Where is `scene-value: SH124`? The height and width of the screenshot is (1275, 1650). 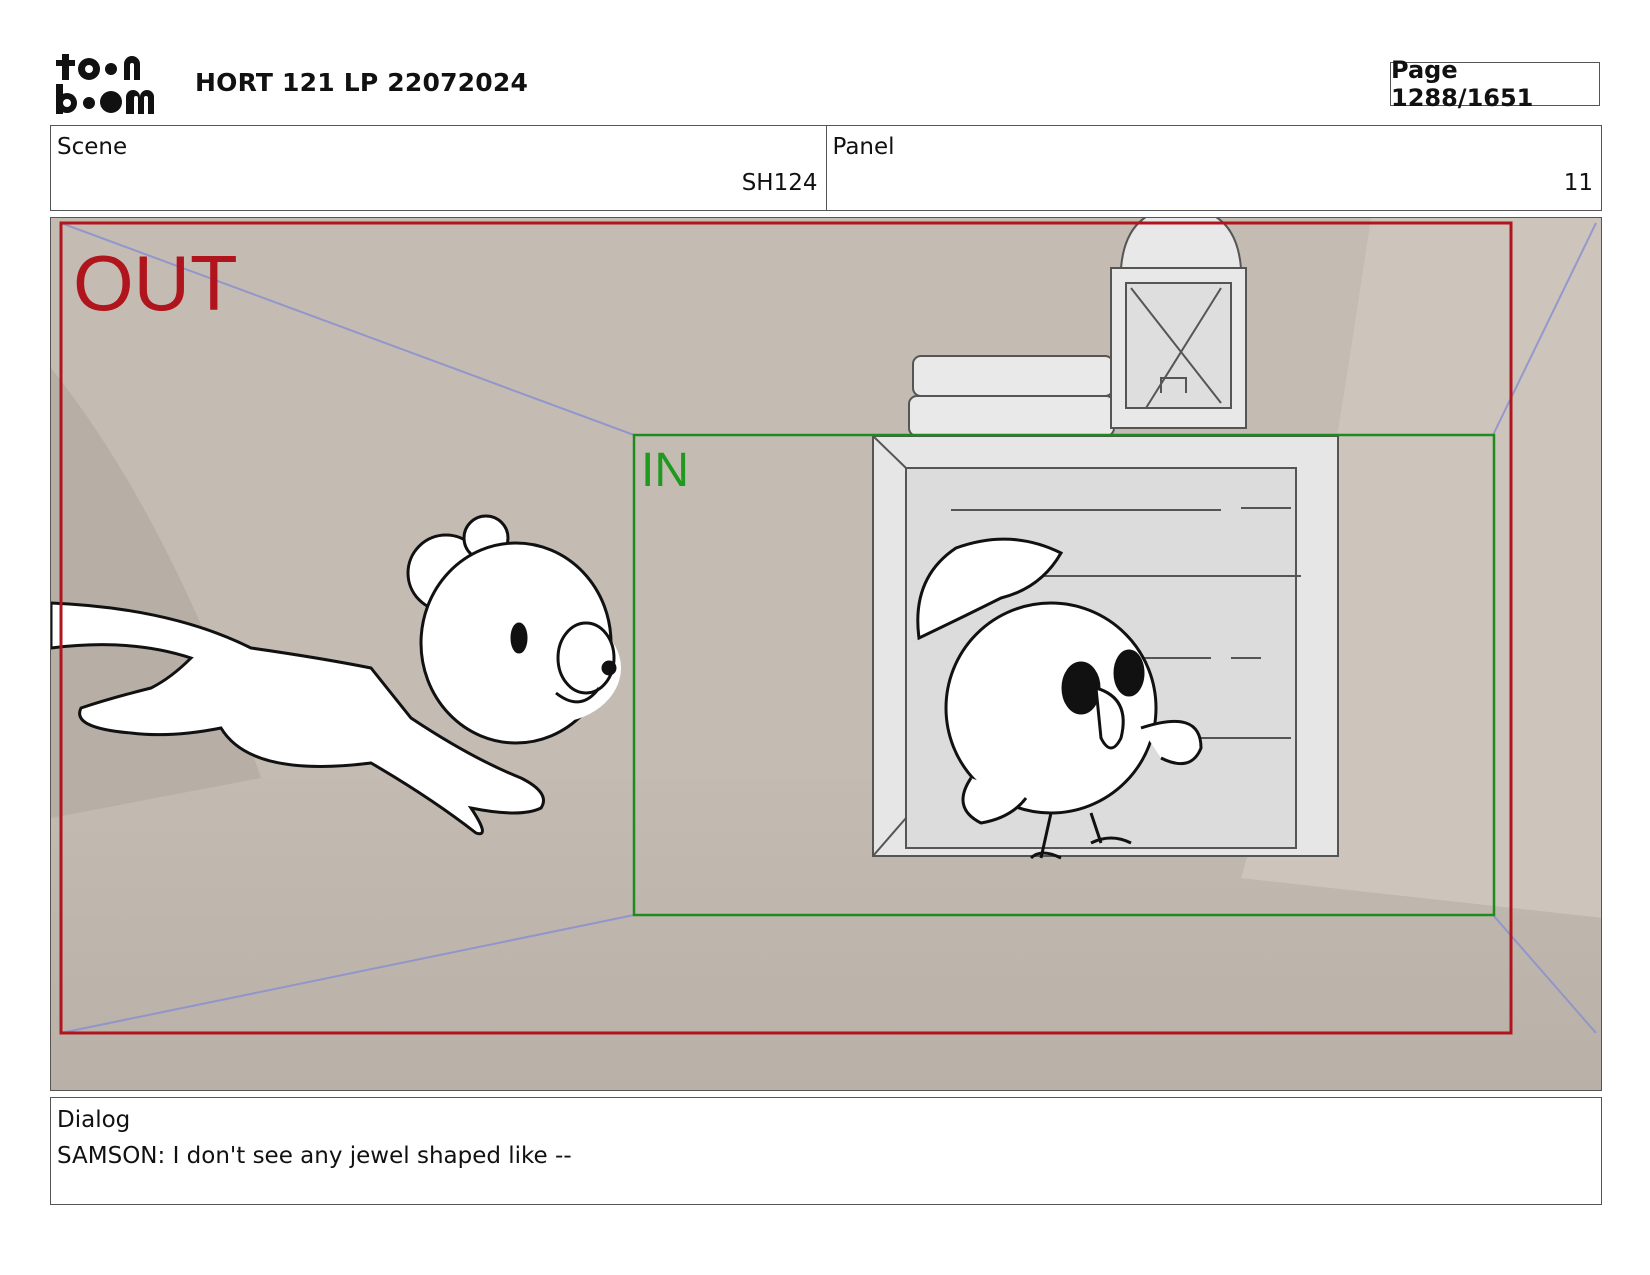
scene-value: SH124 is located at coordinates (779, 183).